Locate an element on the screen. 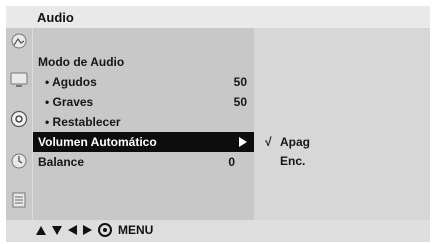 The height and width of the screenshot is (244, 432). clock-icon is located at coordinates (19, 161).